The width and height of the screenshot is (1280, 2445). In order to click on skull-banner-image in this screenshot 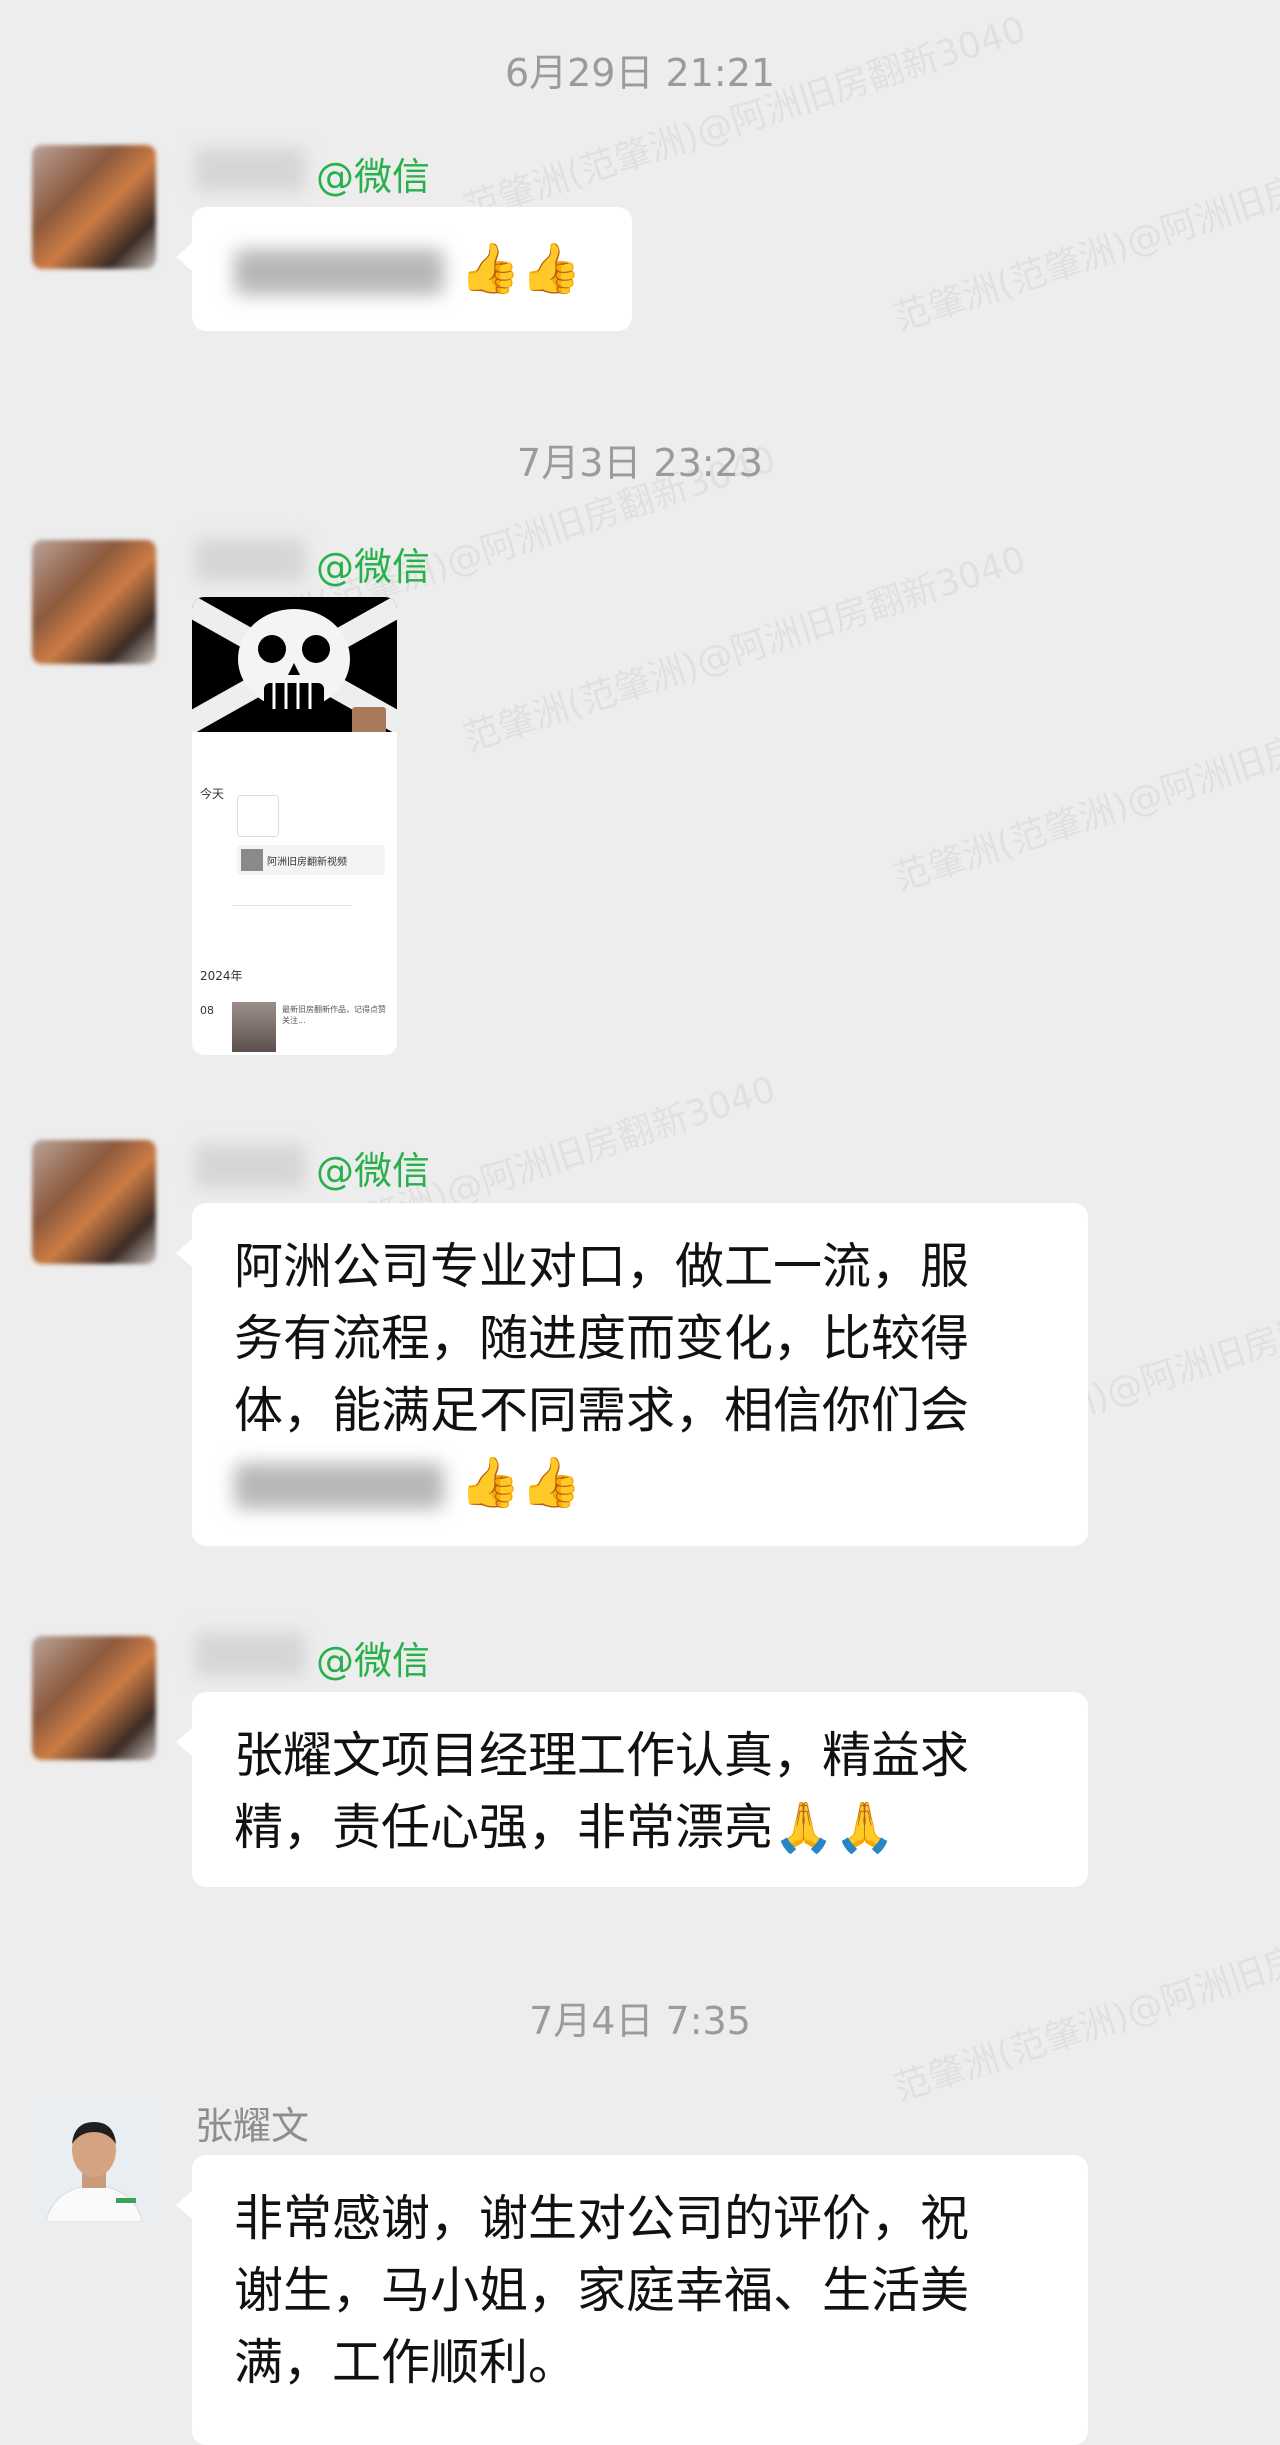, I will do `click(294, 667)`.